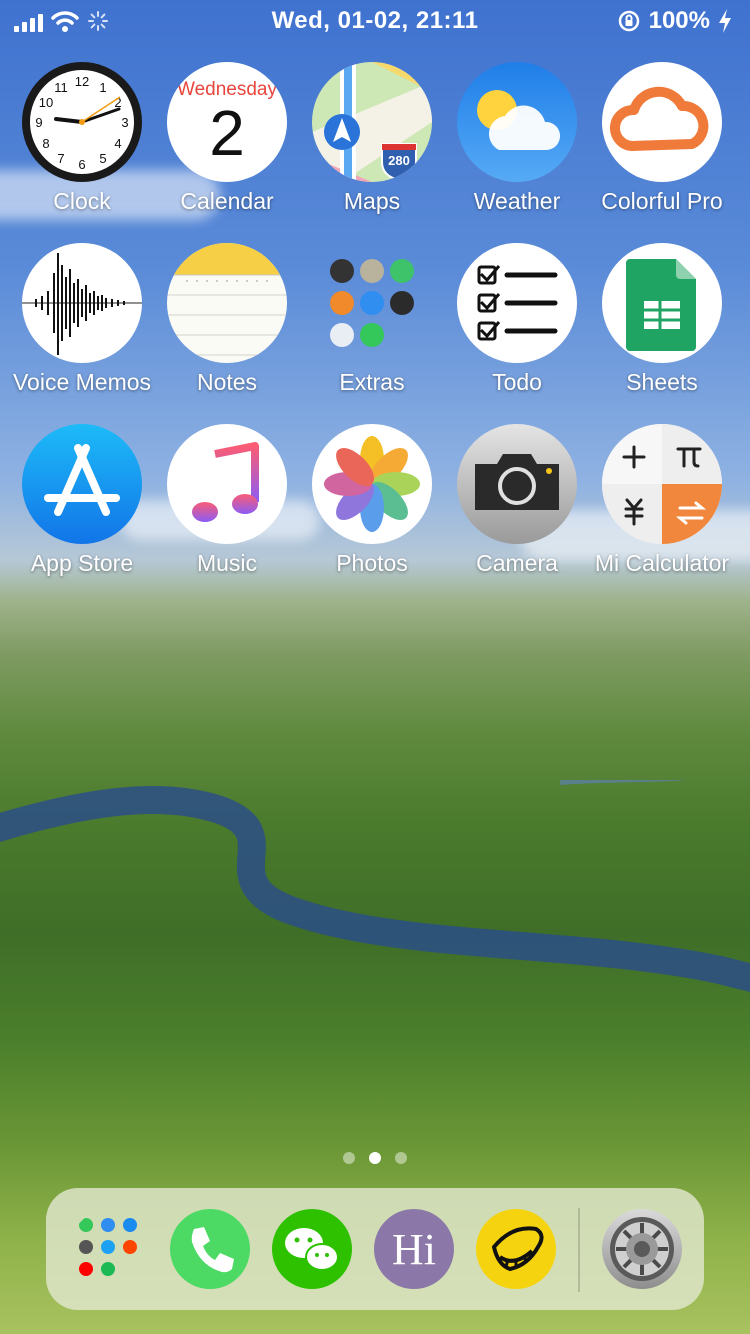 The image size is (750, 1334). Describe the element at coordinates (46, 102) in the screenshot. I see `svg-text: 10` at that location.